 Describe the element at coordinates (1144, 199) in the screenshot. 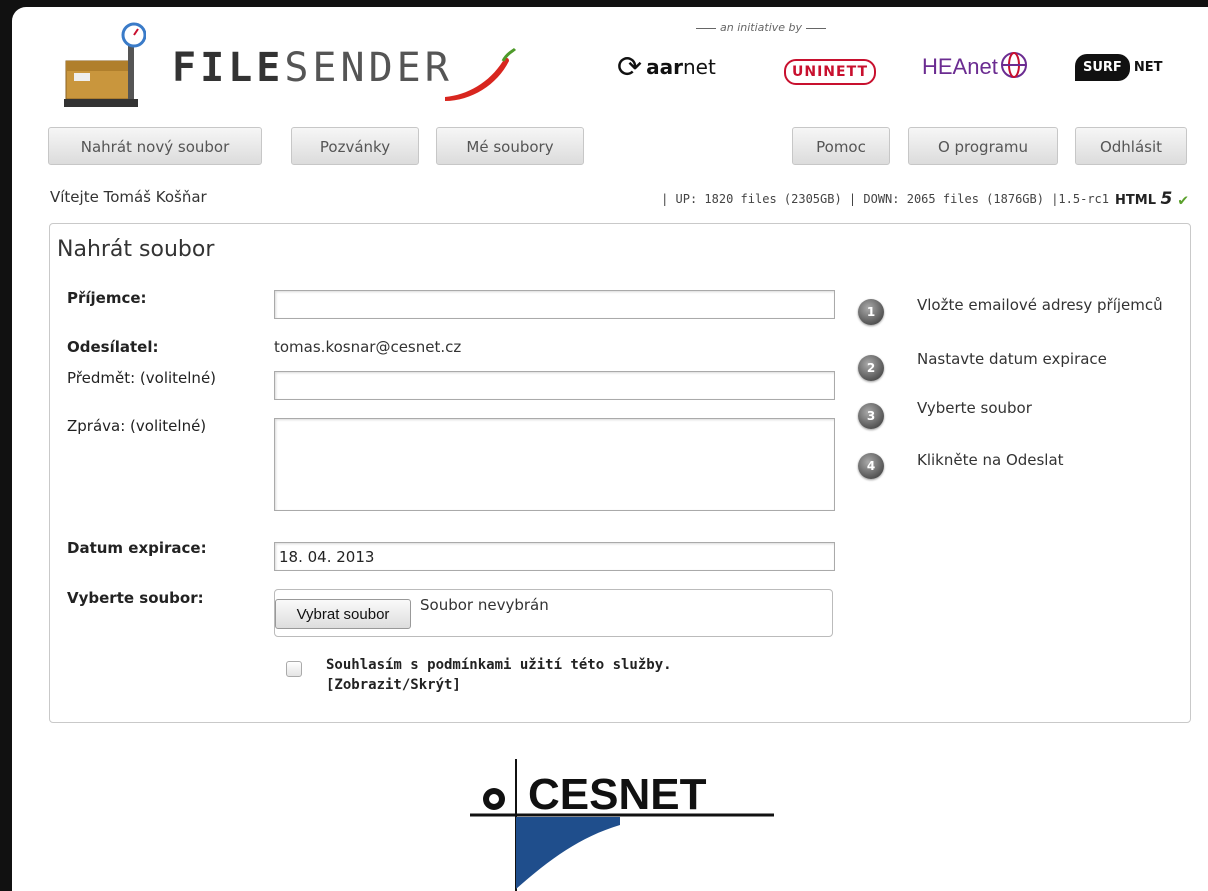

I see `html5-badge: HTML 5` at that location.